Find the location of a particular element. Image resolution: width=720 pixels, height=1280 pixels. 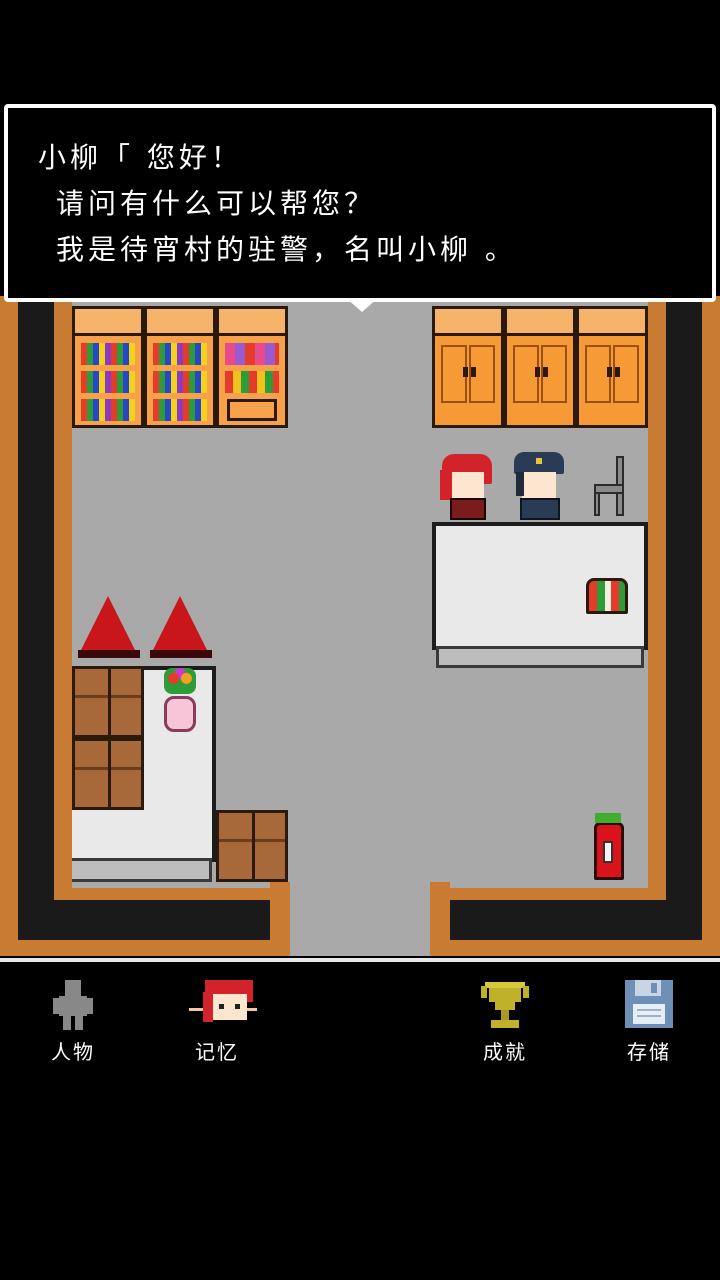

dialog-line-2: 请问有什么可以帮您？ is located at coordinates (216, 203).